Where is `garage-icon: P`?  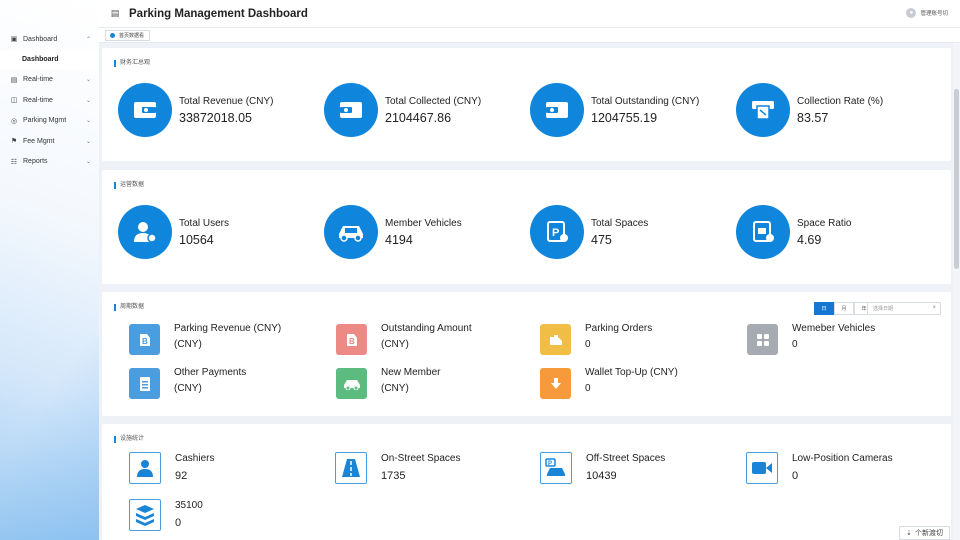
garage-icon: P is located at coordinates (556, 468).